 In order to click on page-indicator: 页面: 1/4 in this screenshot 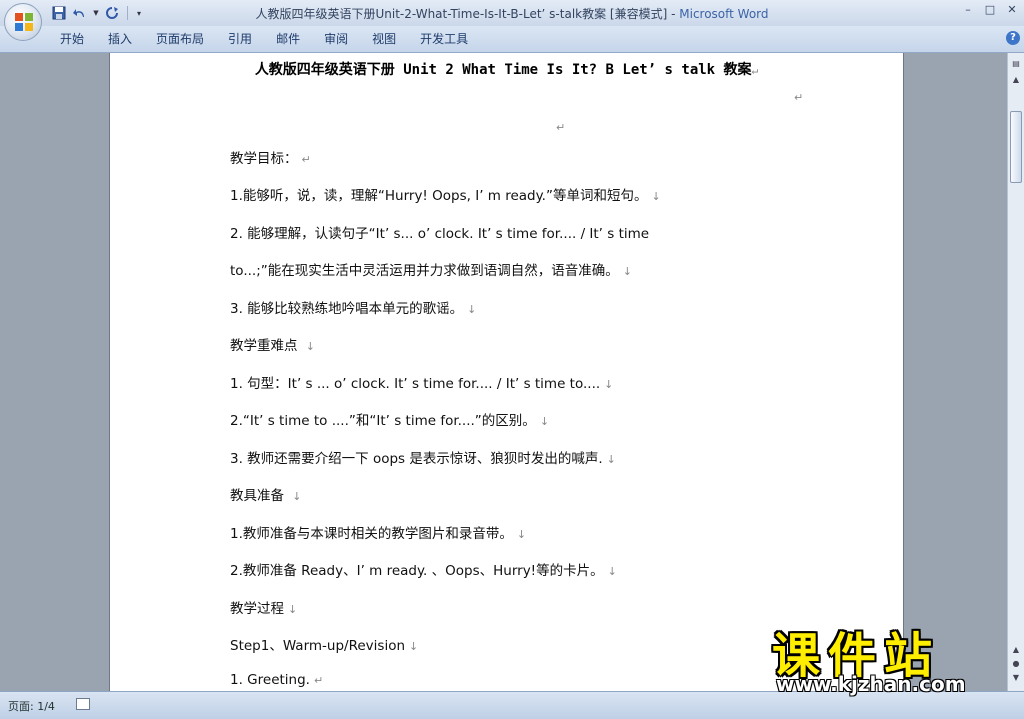, I will do `click(31, 706)`.